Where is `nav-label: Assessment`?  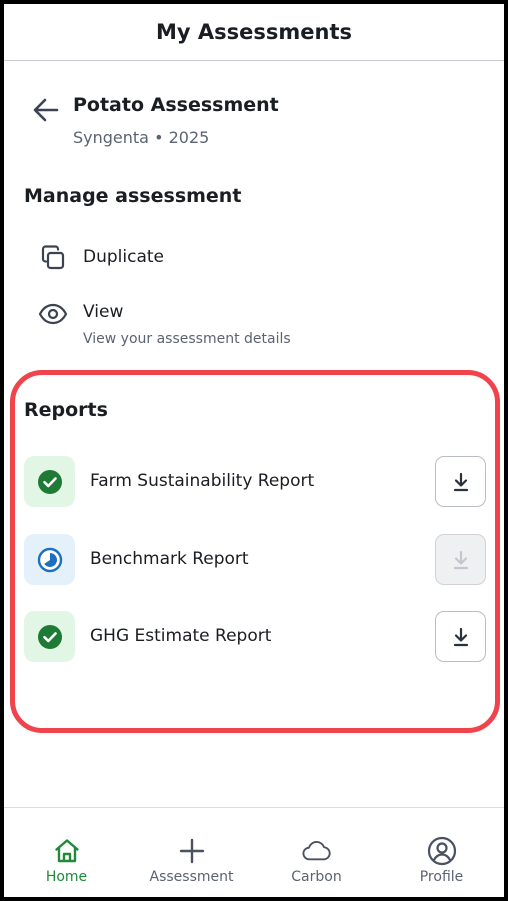
nav-label: Assessment is located at coordinates (191, 877).